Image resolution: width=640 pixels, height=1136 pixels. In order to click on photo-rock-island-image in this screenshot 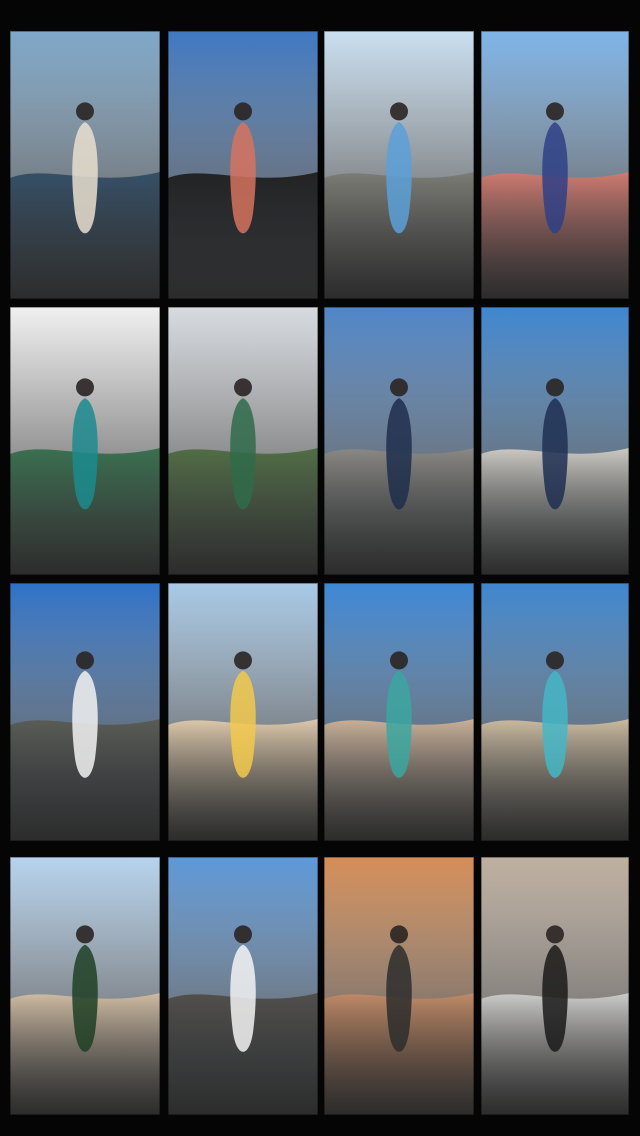, I will do `click(243, 165)`.